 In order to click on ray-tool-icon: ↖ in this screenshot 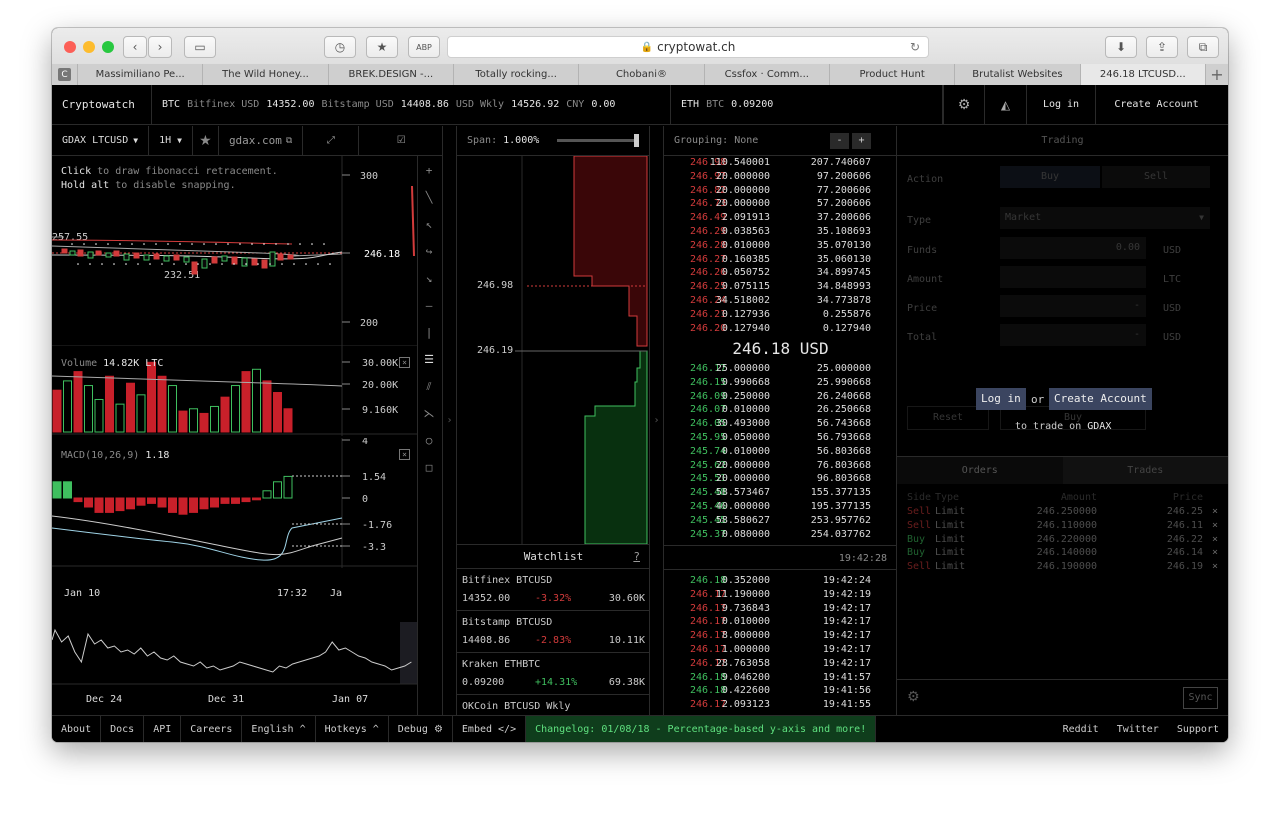, I will do `click(429, 224)`.